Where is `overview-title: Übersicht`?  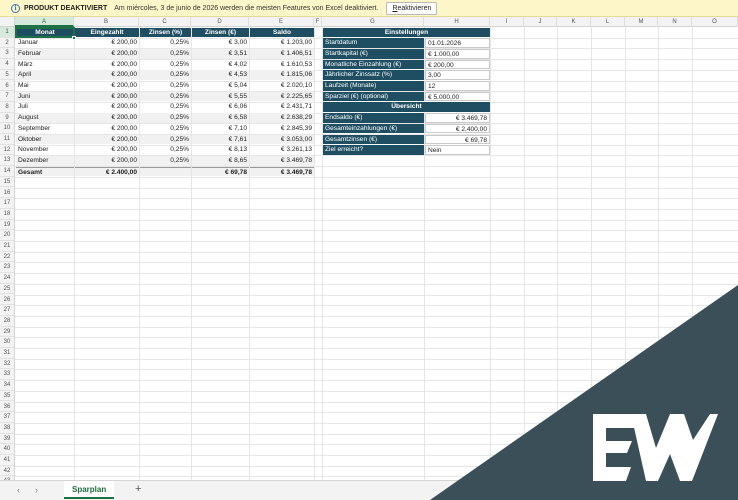
overview-title: Übersicht is located at coordinates (406, 107).